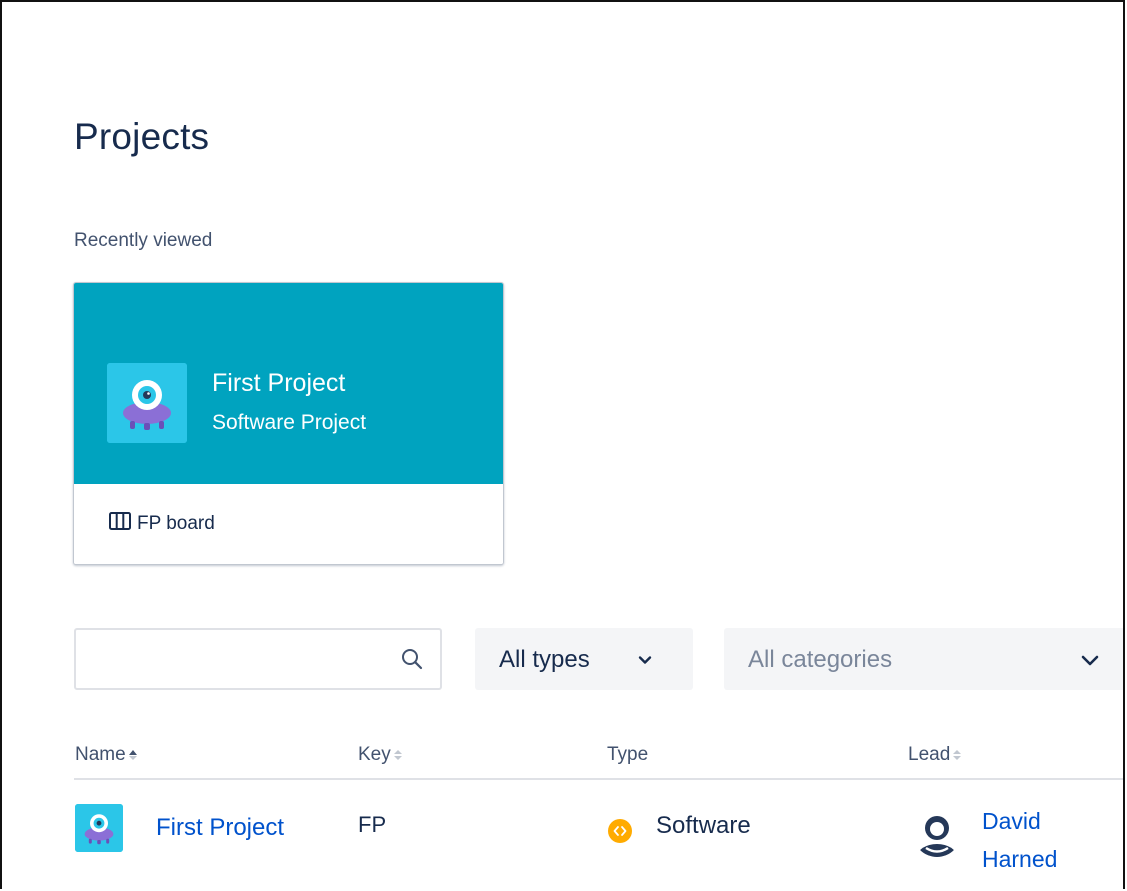 The width and height of the screenshot is (1127, 891). I want to click on column-header-key: Key, so click(380, 755).